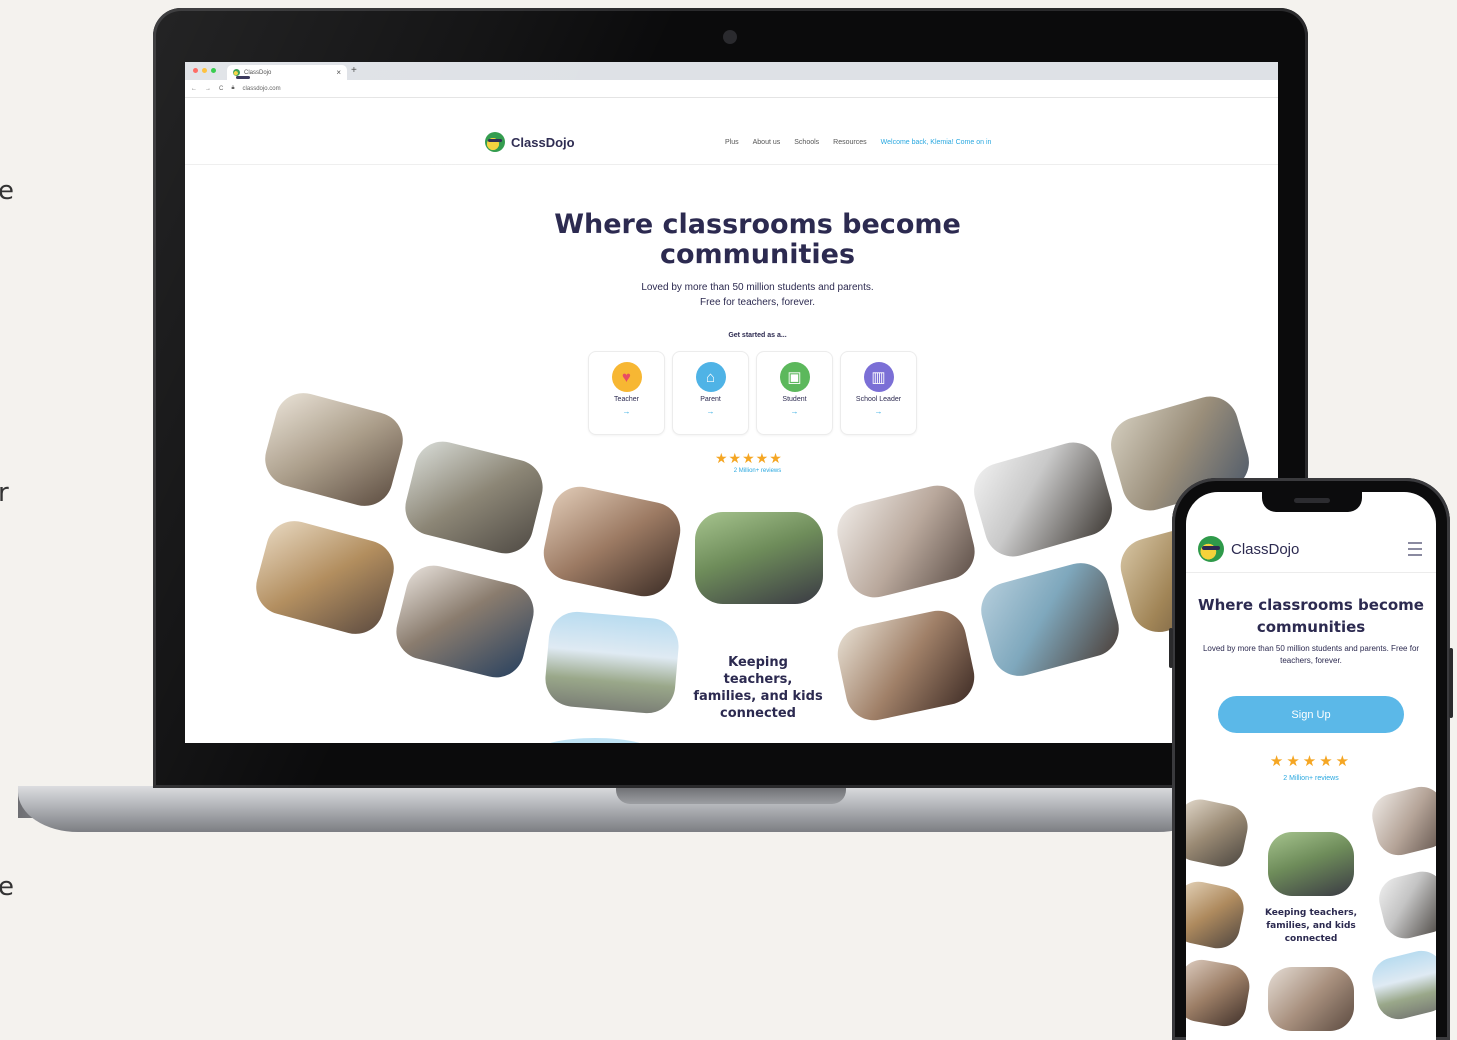 The image size is (1457, 1040). I want to click on house-icon: ⌂, so click(710, 377).